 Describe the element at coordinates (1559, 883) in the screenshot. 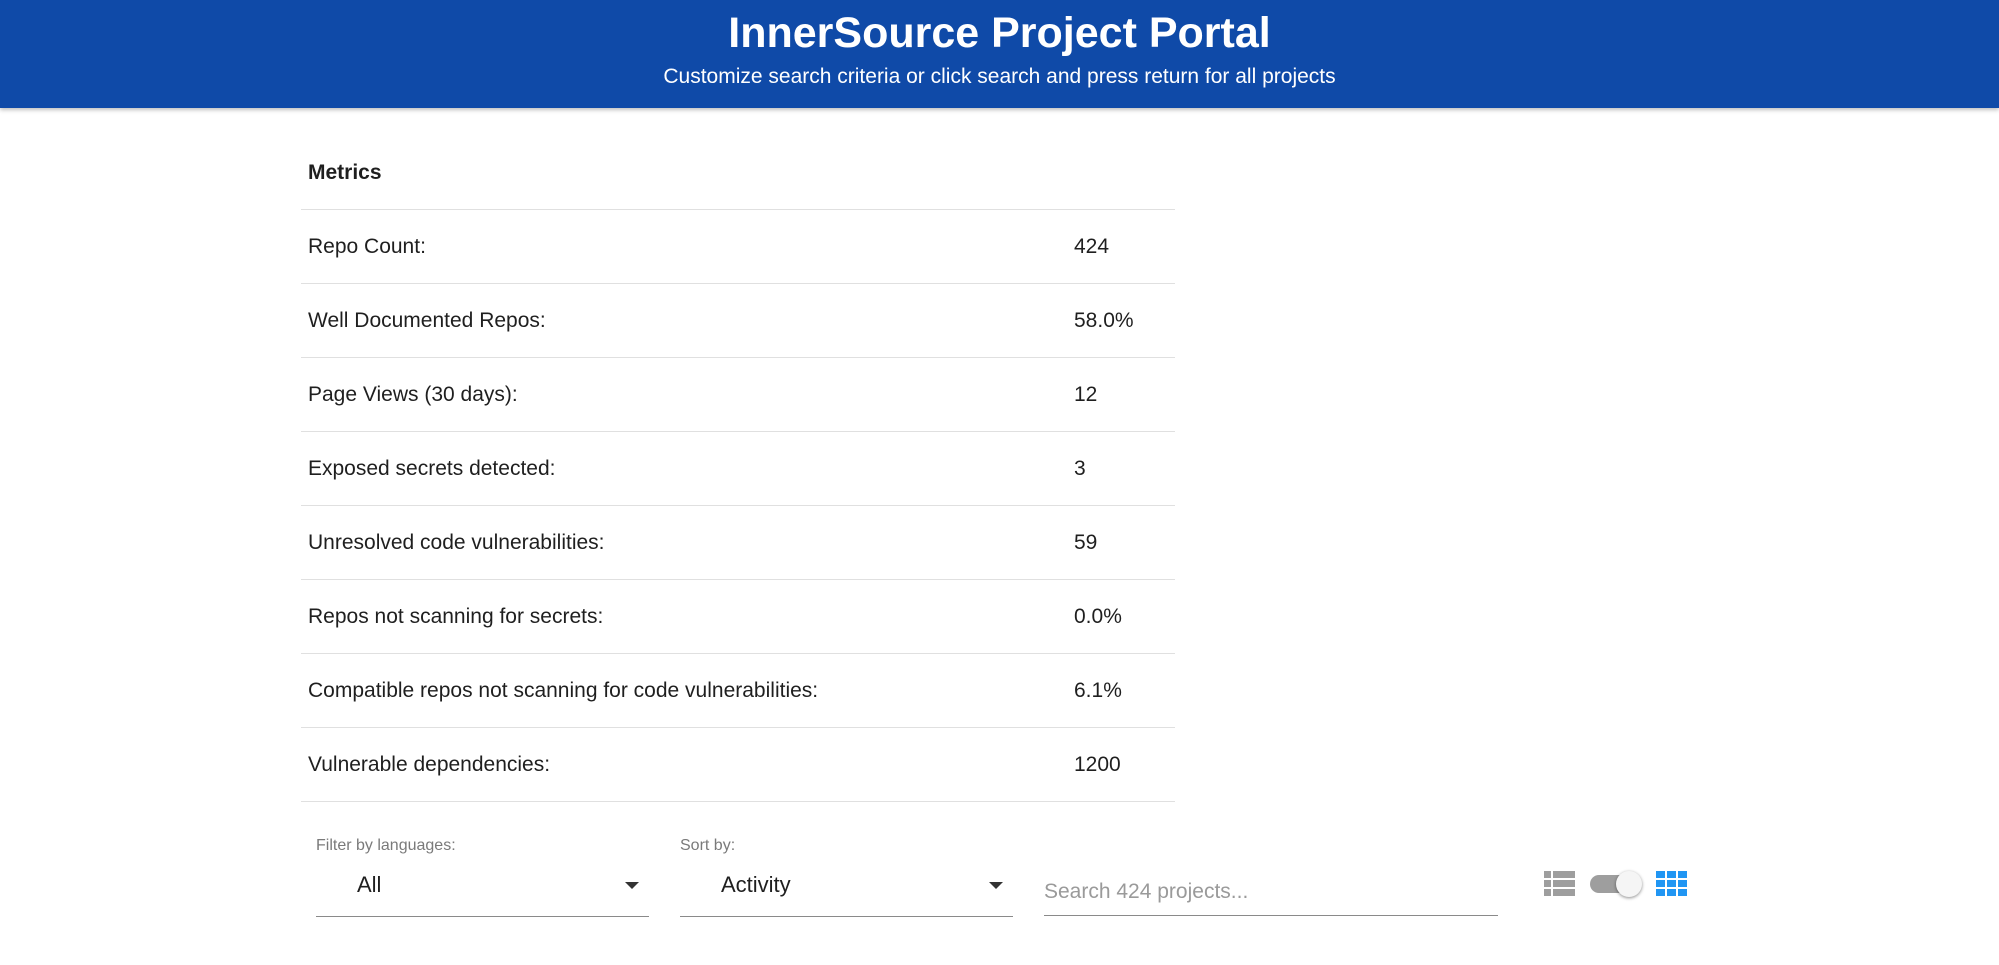

I see `list-view-icon` at that location.